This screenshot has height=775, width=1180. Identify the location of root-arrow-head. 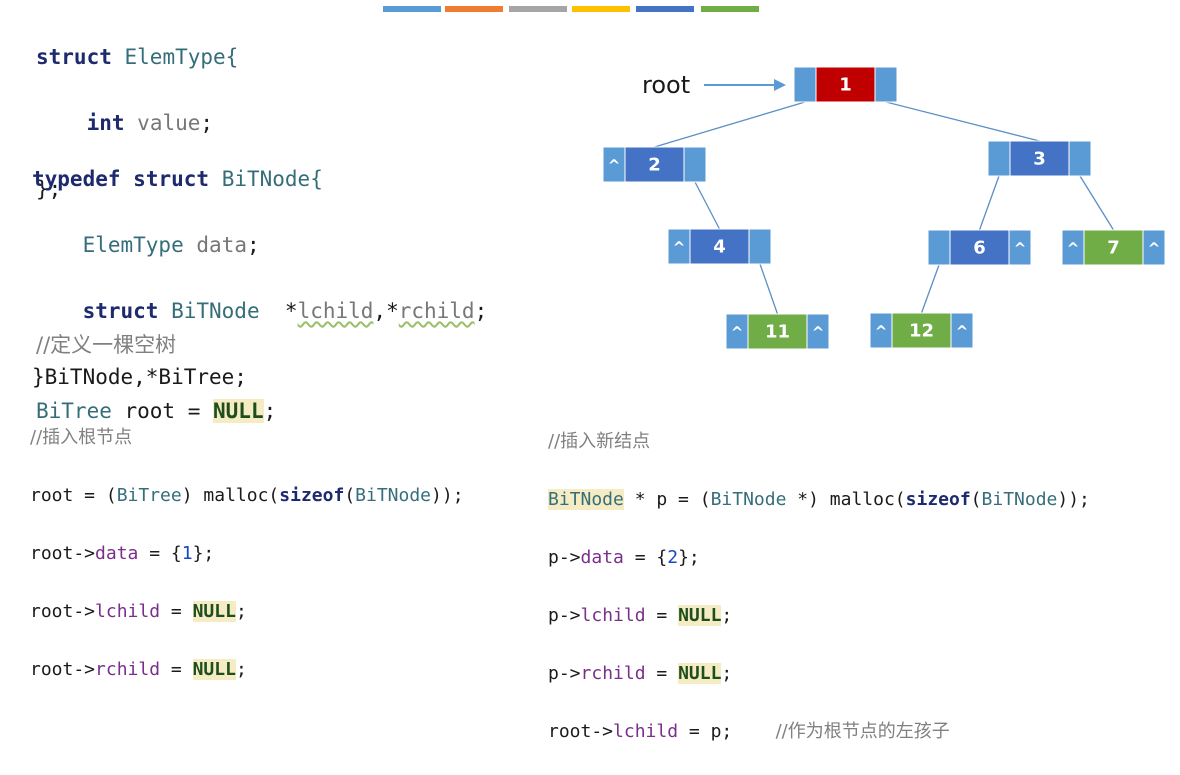
(780, 85).